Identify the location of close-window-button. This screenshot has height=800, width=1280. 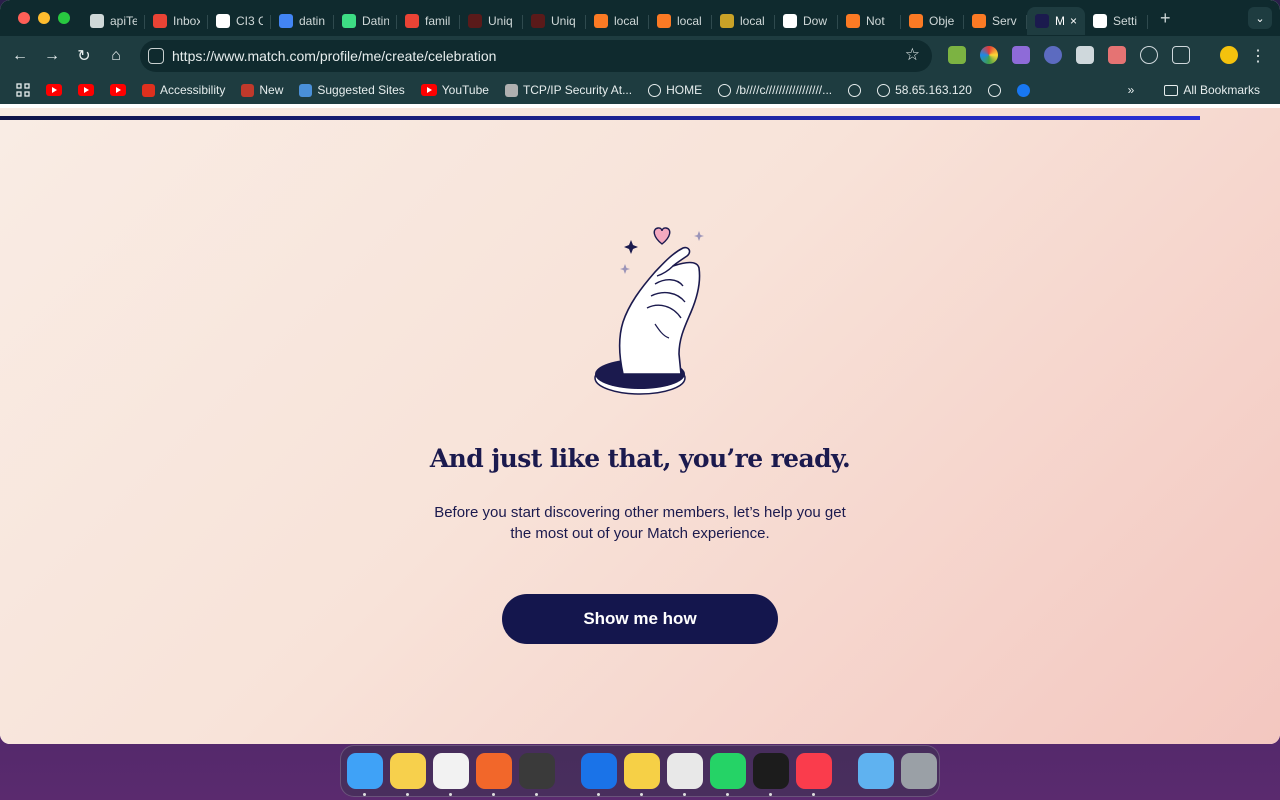
(24, 18).